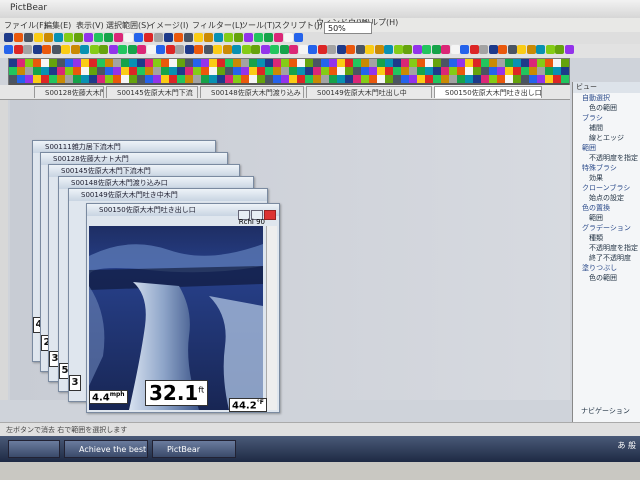 Image resolution: width=640 pixels, height=480 pixels. I want to click on zoom-select: 50%, so click(348, 28).